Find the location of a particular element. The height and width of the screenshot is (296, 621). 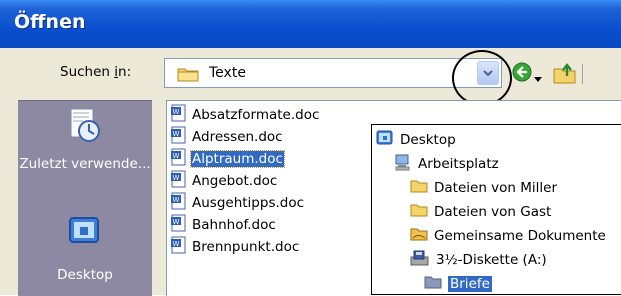

list-item: W Angebot.doc is located at coordinates (224, 181).